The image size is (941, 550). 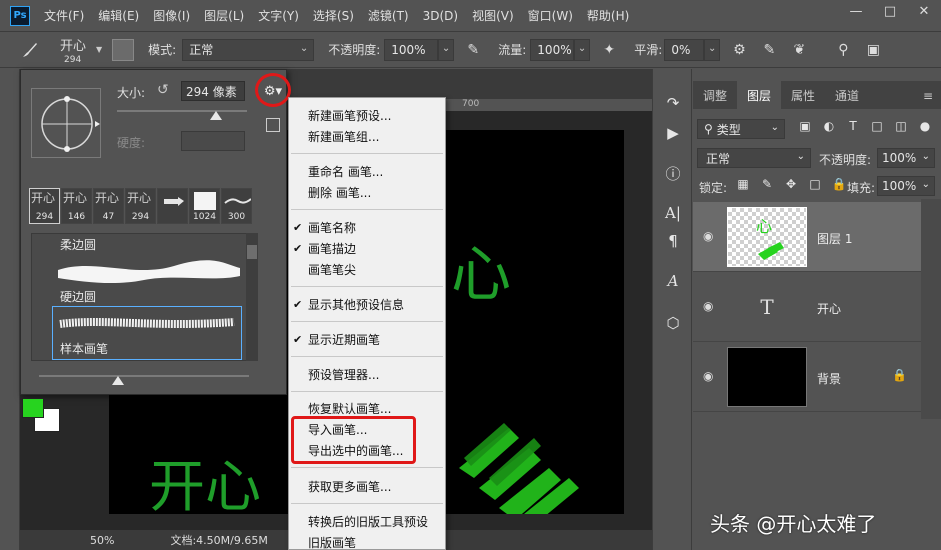 I want to click on smoothing-dropdown: ⌄, so click(x=712, y=49).